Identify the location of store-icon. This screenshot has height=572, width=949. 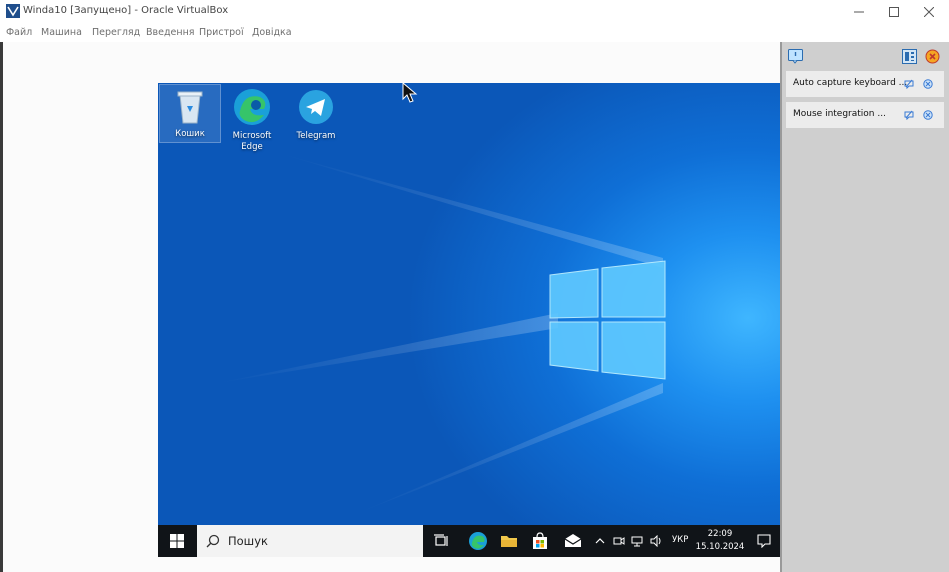
(540, 541).